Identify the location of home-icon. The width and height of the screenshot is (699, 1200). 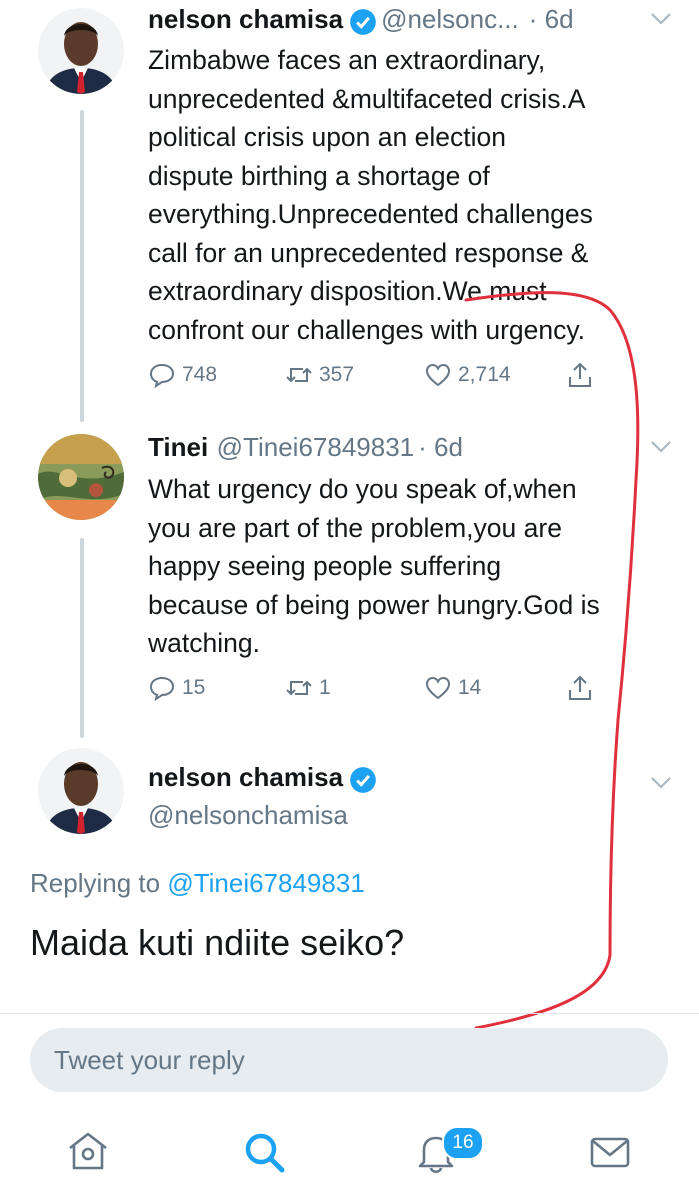
(88, 1152).